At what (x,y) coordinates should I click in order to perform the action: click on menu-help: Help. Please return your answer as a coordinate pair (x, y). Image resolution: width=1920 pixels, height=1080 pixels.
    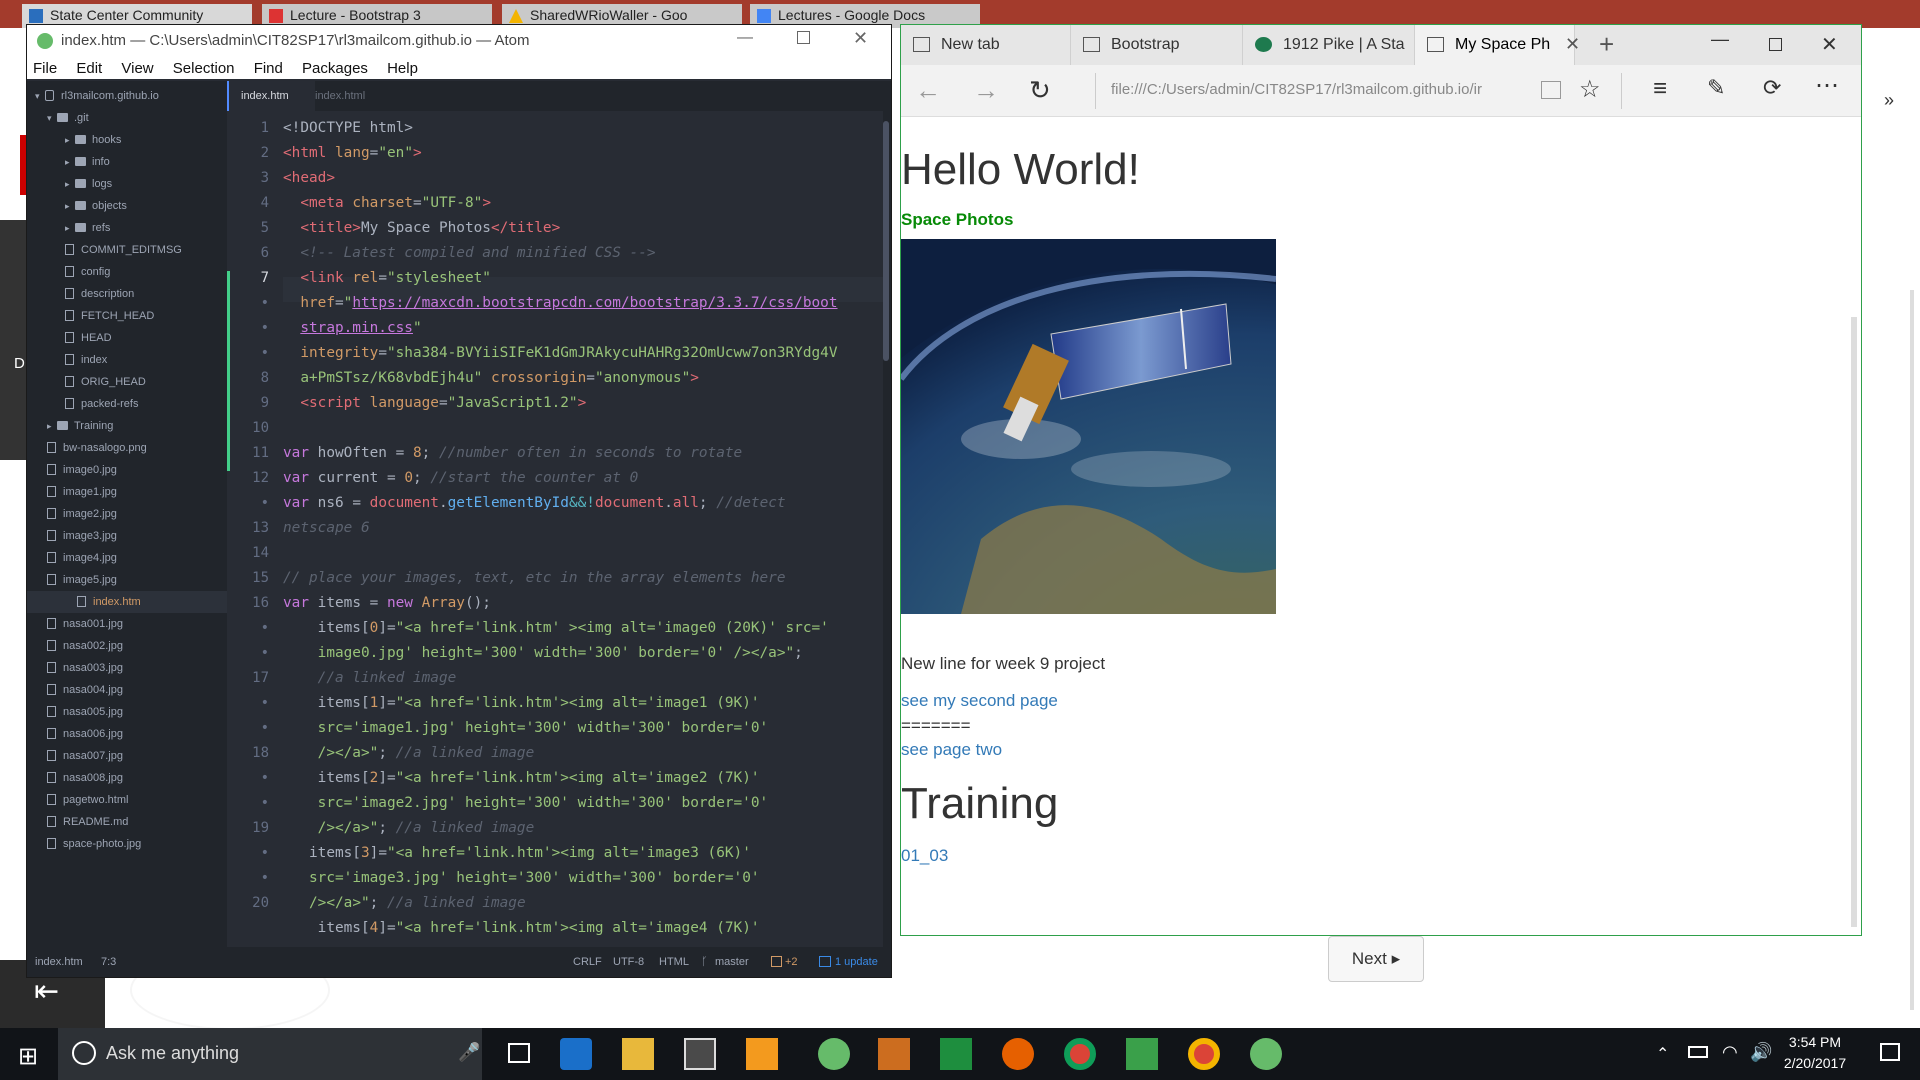
    Looking at the image, I should click on (402, 68).